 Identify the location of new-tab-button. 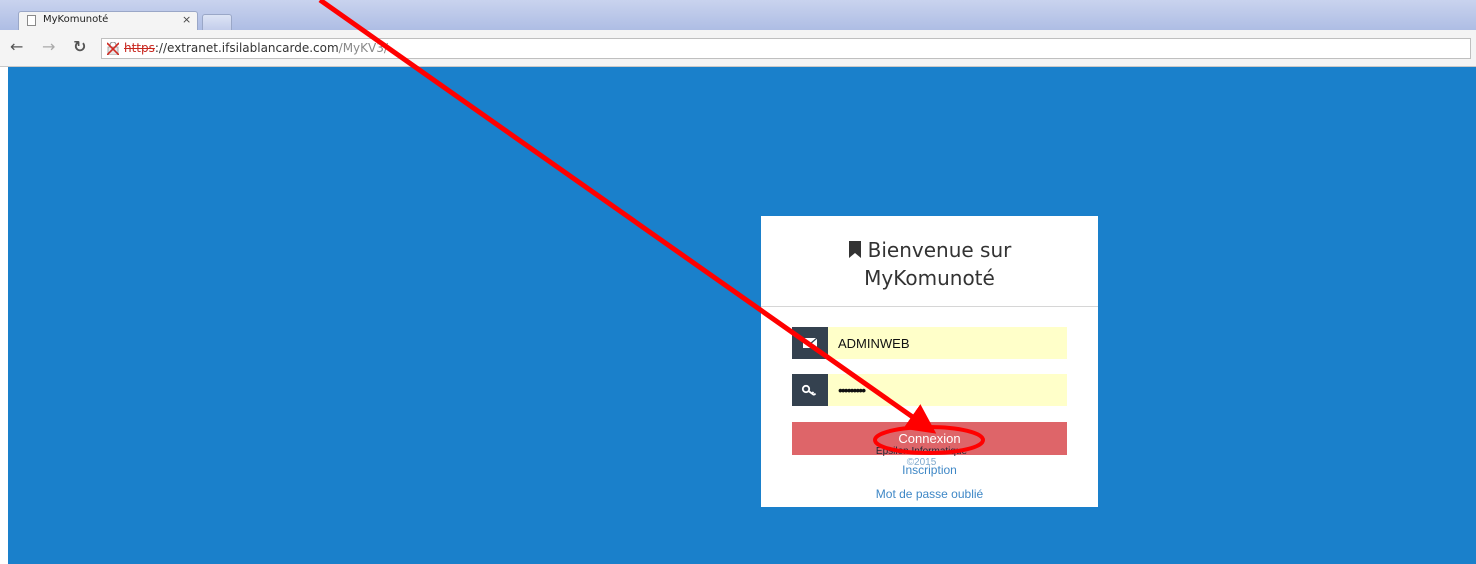
(217, 22).